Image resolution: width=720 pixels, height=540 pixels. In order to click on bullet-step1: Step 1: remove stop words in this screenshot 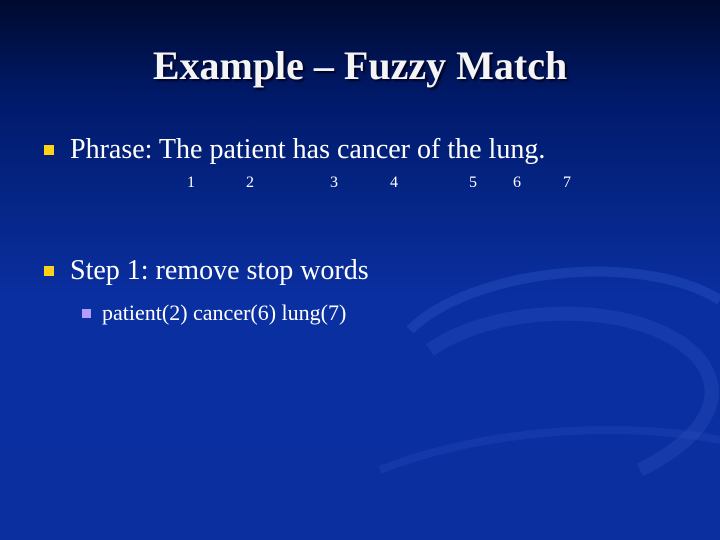, I will do `click(206, 271)`.